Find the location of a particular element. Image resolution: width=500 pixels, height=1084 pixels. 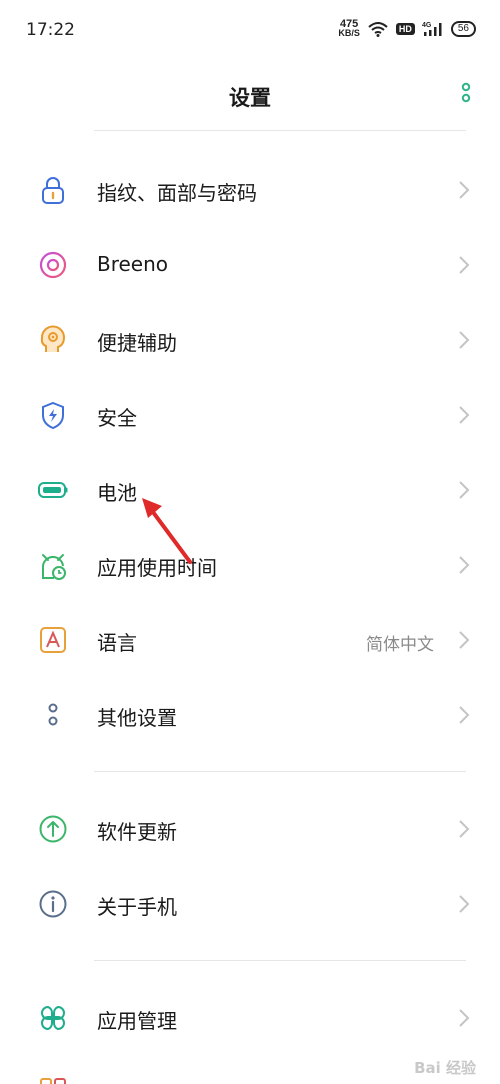

annotation-arrow-icon is located at coordinates (167, 531).